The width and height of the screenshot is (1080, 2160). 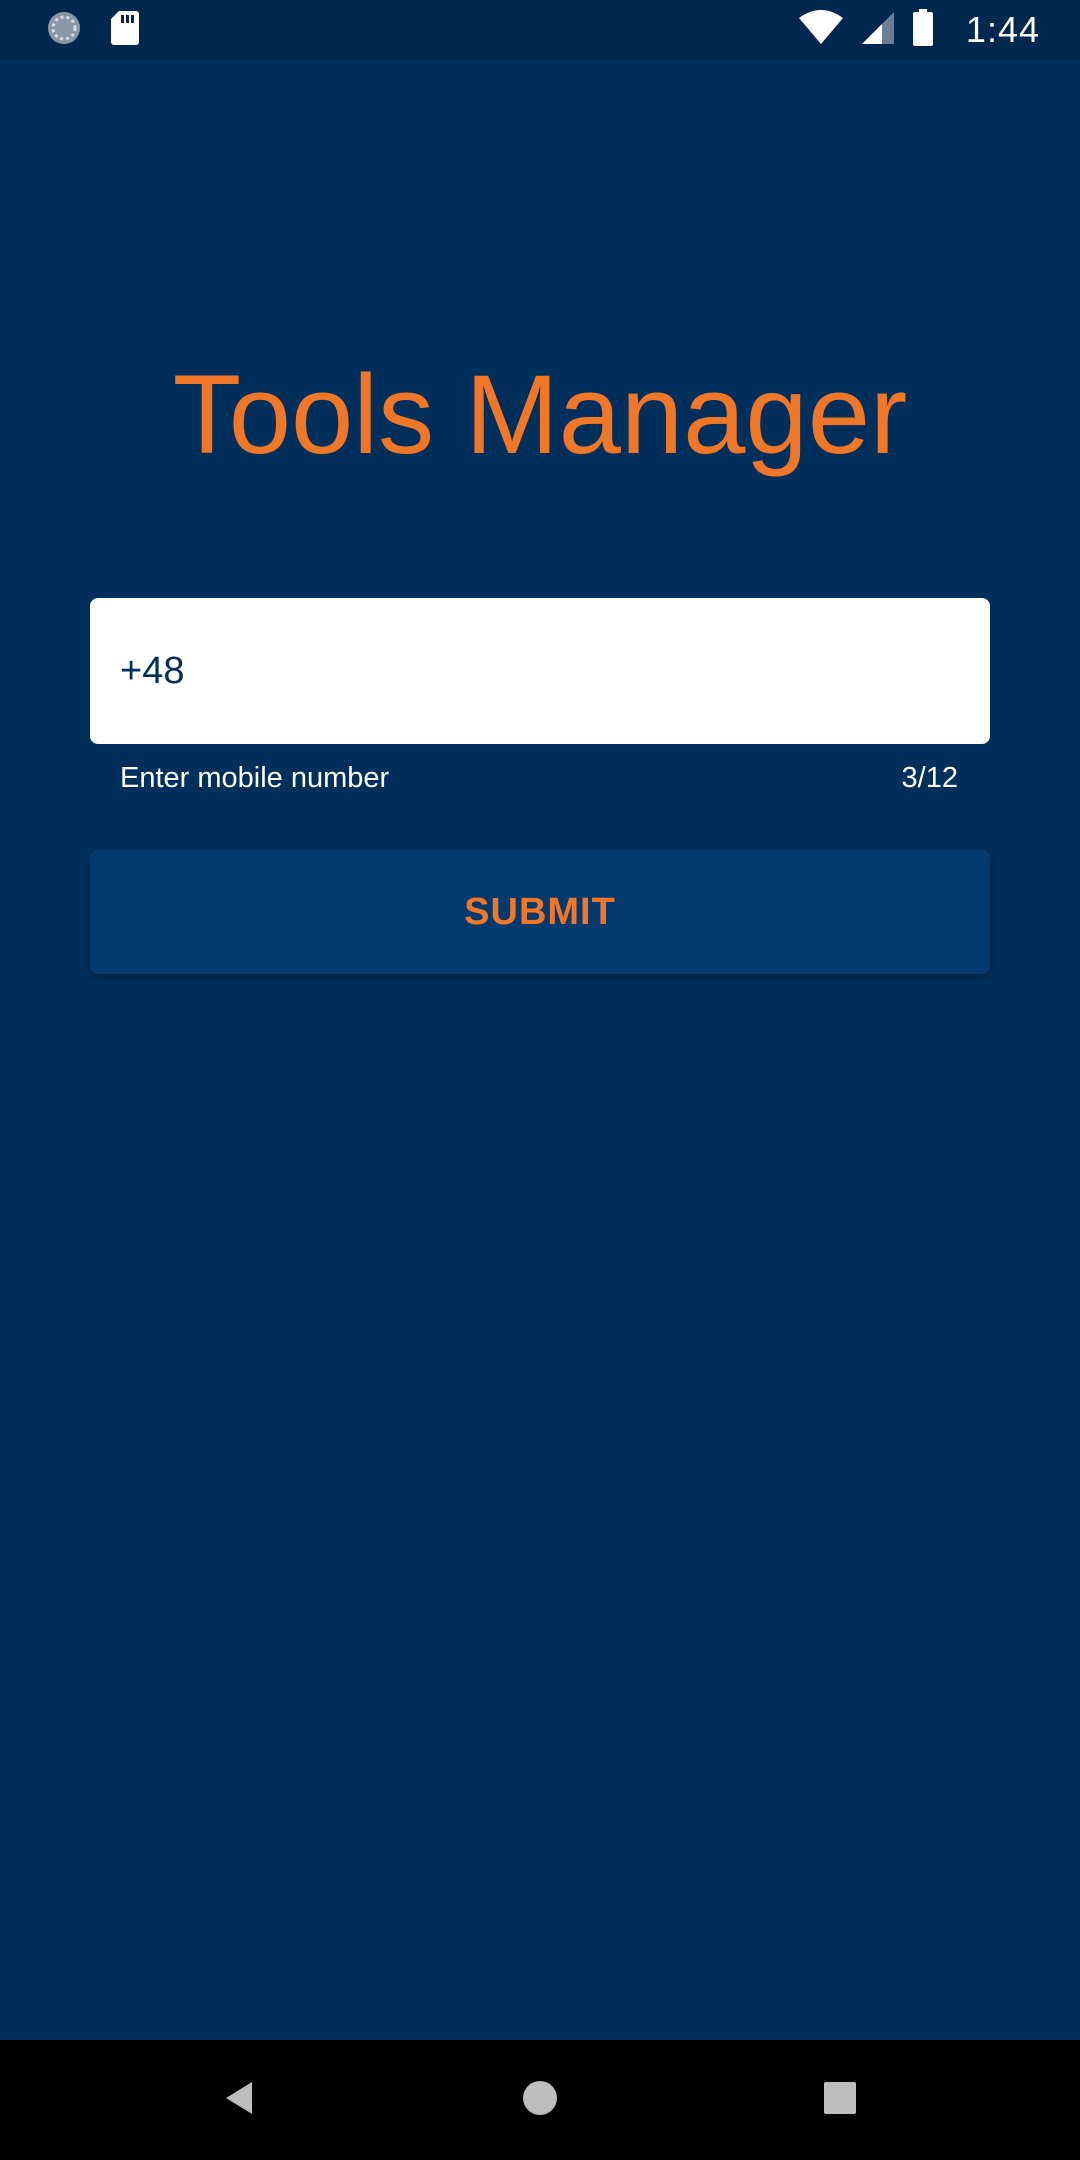 What do you see at coordinates (539, 778) in the screenshot?
I see `input-helper-row: Enter mobile number 3/12` at bounding box center [539, 778].